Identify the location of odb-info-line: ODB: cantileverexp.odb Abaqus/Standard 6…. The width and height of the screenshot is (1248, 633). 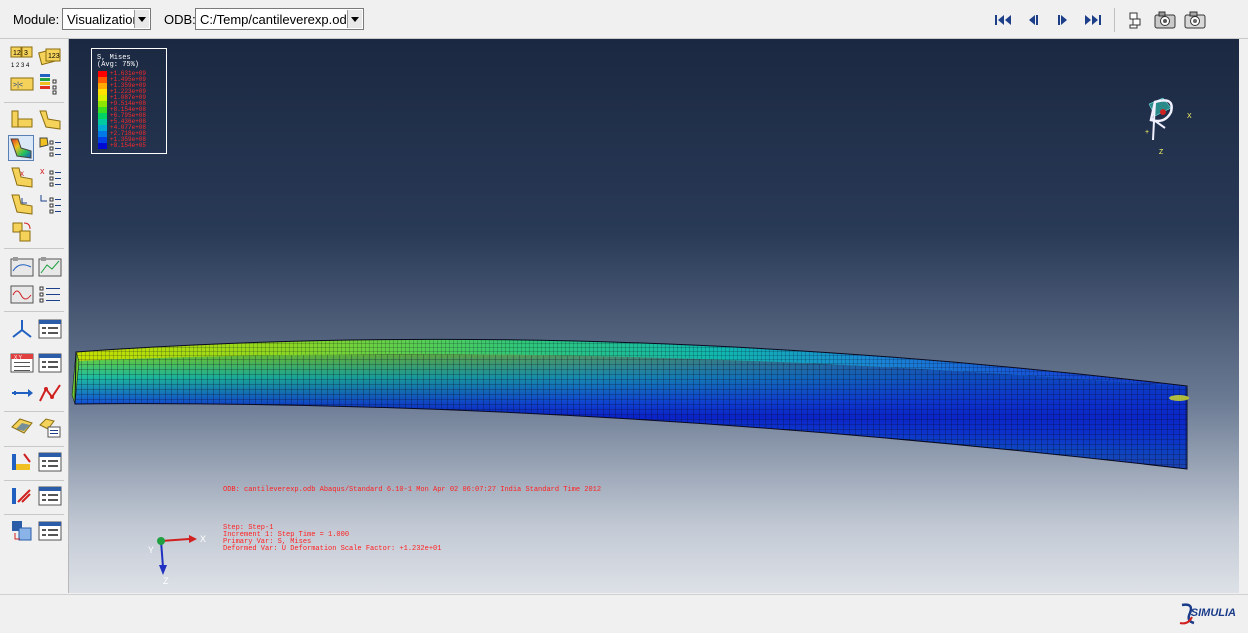
(412, 490).